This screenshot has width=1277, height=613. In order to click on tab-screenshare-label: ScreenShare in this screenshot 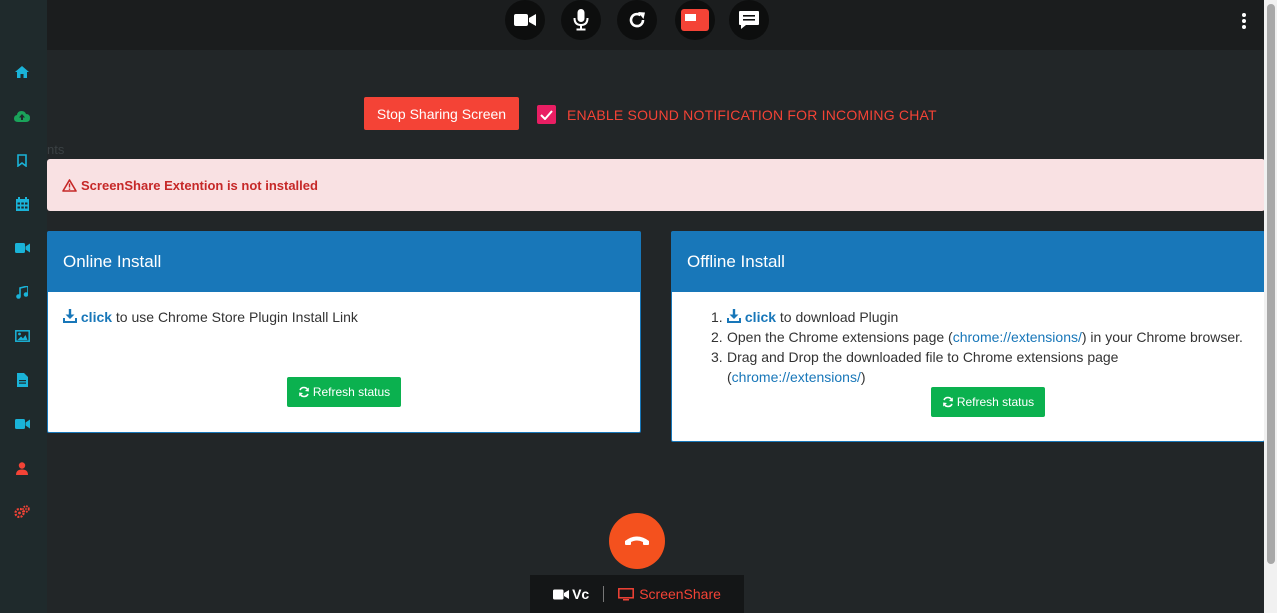, I will do `click(680, 594)`.